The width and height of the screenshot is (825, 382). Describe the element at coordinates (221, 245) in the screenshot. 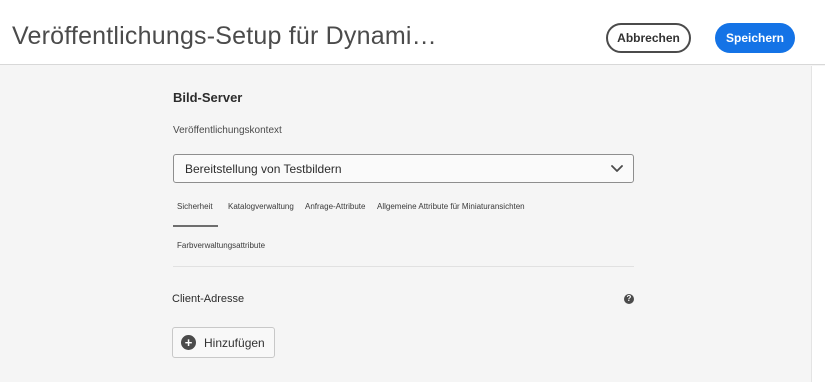

I see `tab-color-management: Farbverwaltungsattribute` at that location.